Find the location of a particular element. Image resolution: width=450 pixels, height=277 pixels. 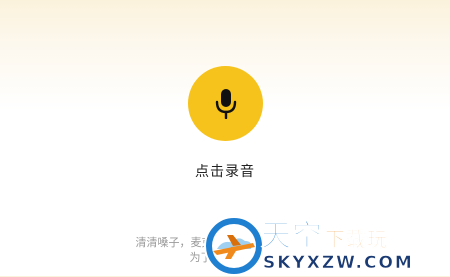

watermark-domain: SKYXZW.COM is located at coordinates (338, 263).